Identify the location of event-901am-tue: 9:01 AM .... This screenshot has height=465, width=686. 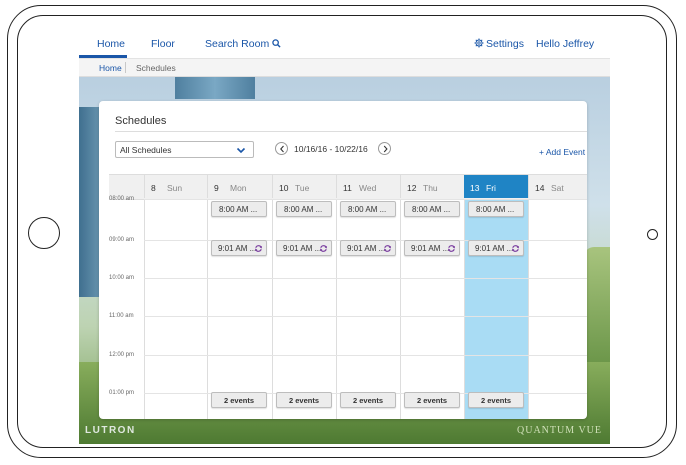
(304, 248).